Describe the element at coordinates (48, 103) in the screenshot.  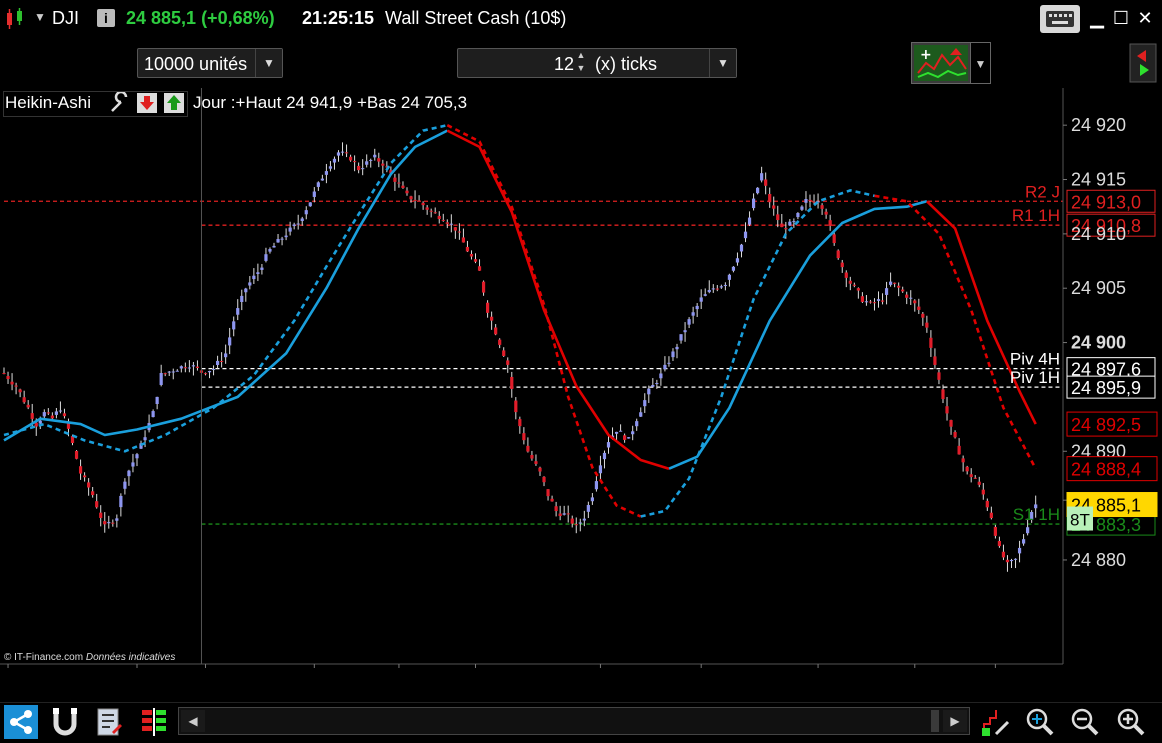
I see `chart-style-label: Heikin-Ashi` at that location.